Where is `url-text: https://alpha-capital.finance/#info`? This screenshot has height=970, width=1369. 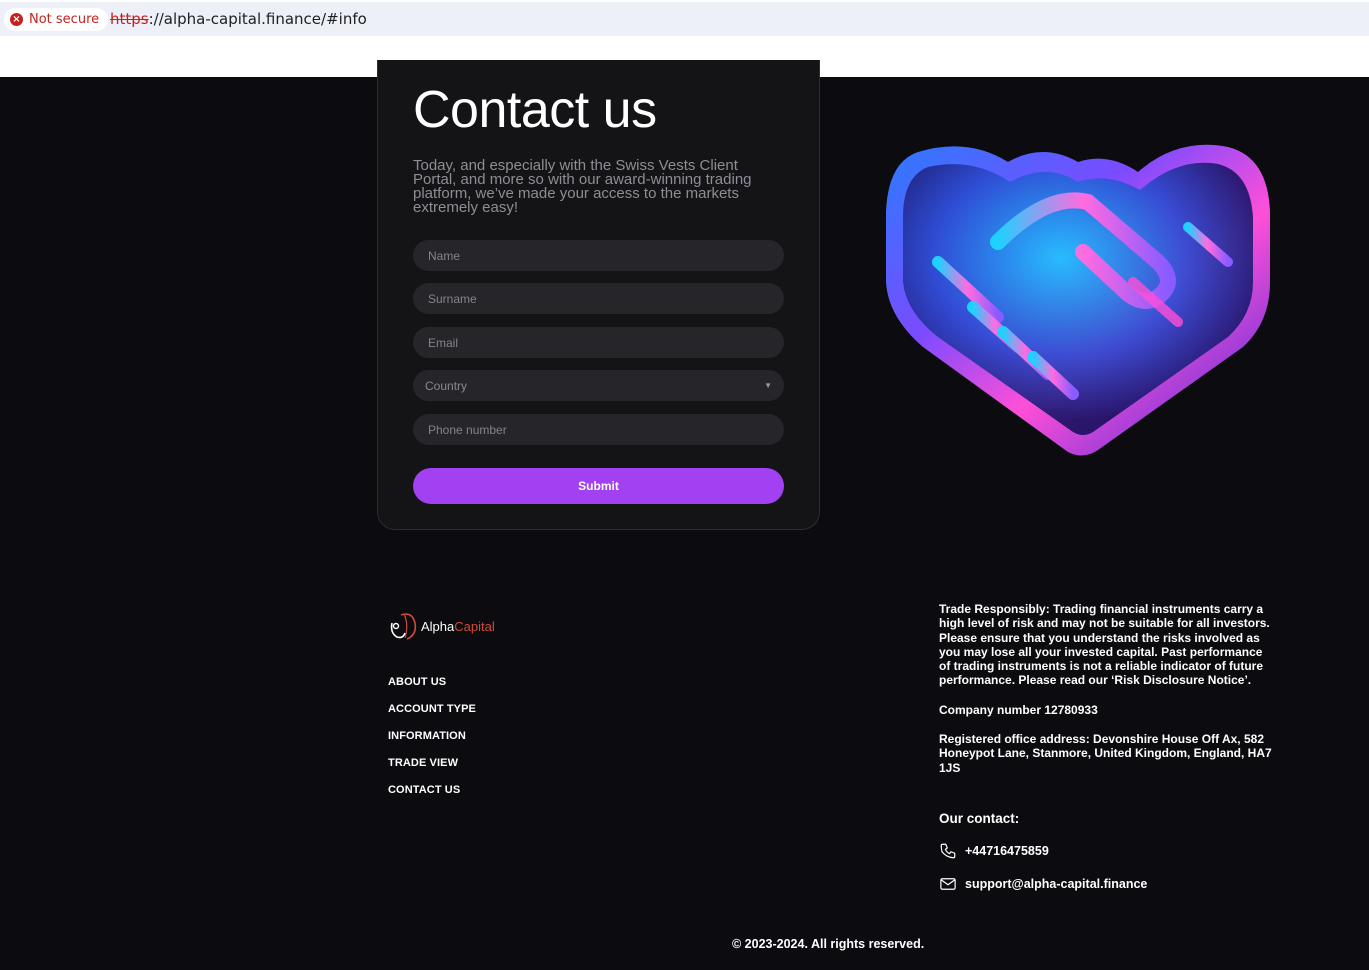 url-text: https://alpha-capital.finance/#info is located at coordinates (238, 19).